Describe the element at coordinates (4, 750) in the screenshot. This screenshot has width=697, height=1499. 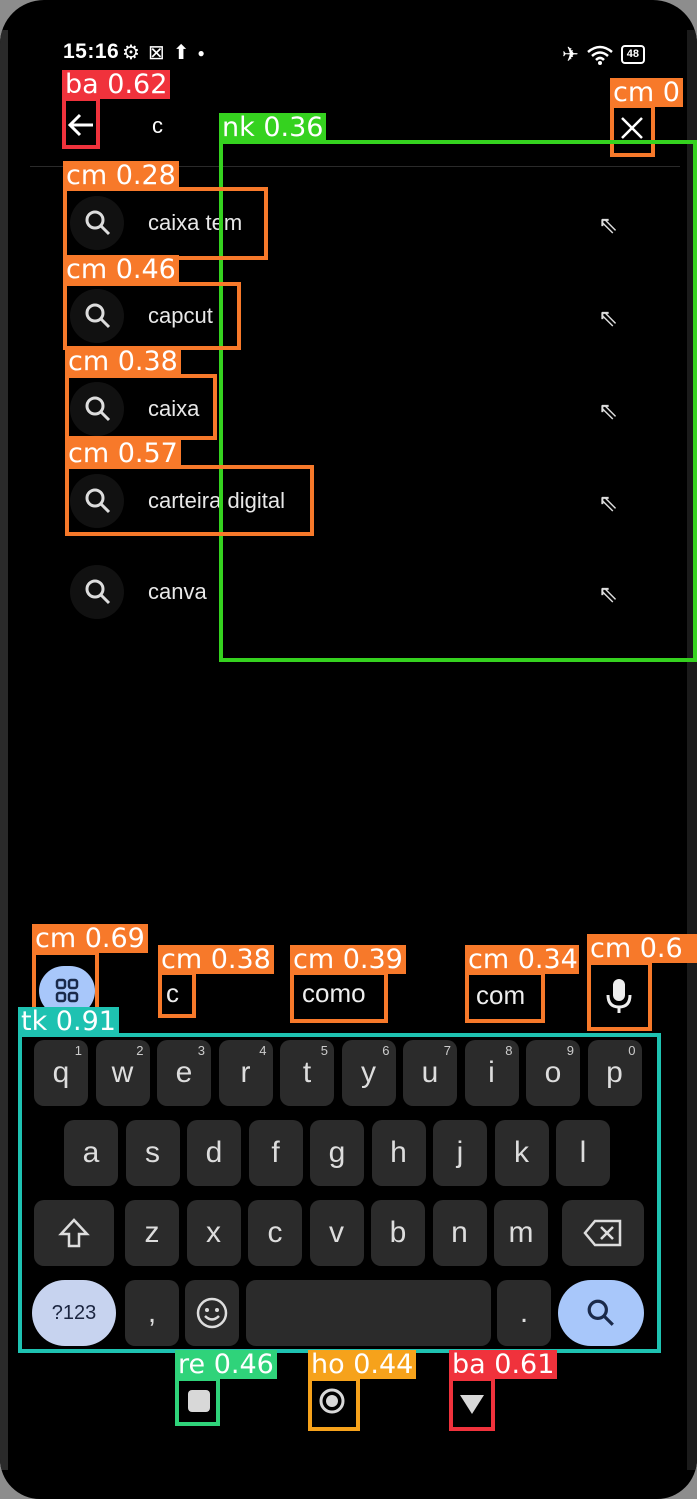
I see `phone-bezel-left` at that location.